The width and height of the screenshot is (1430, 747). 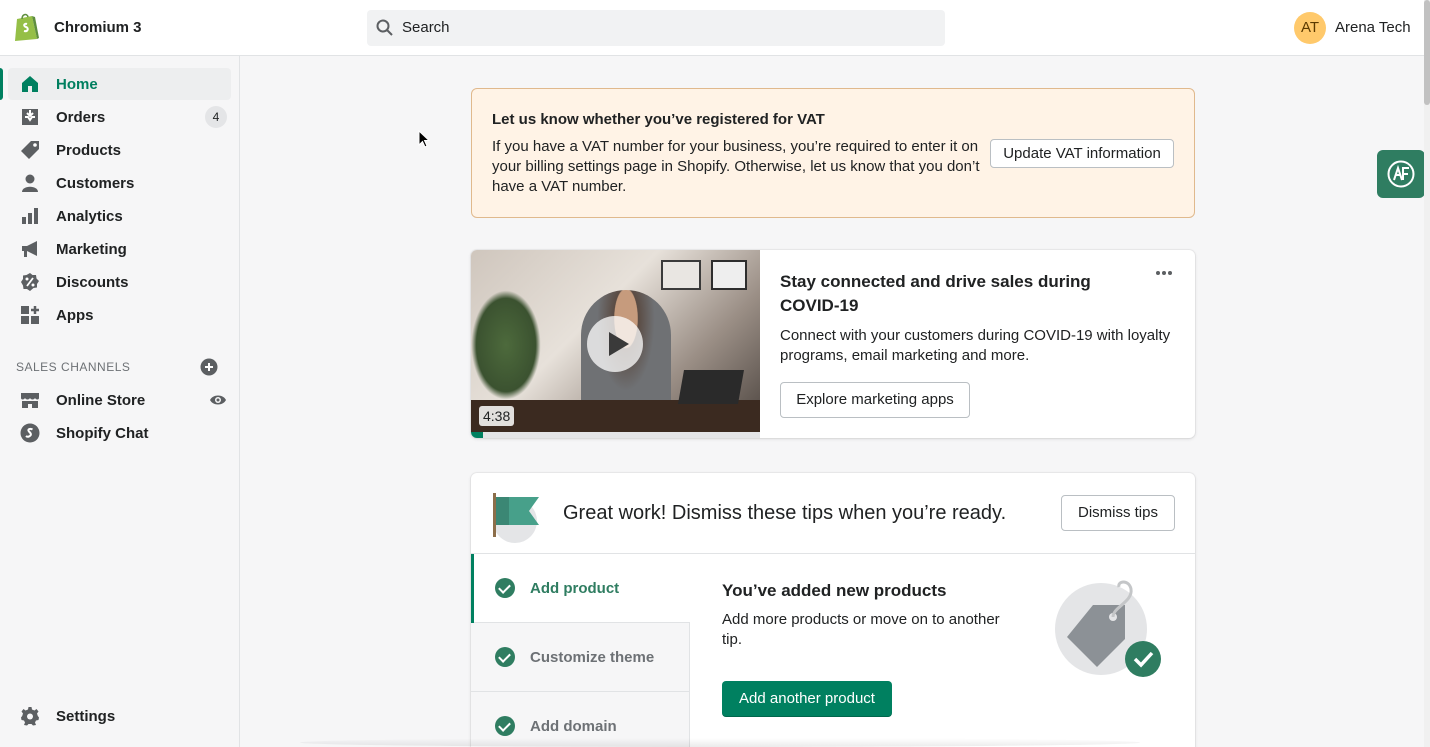 I want to click on sidebar-item-online-store: Online Store, so click(x=119, y=400).